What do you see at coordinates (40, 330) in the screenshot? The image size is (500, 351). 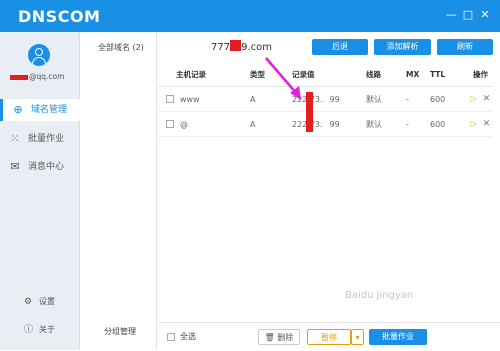 I see `about-button: ⓘ 关于` at bounding box center [40, 330].